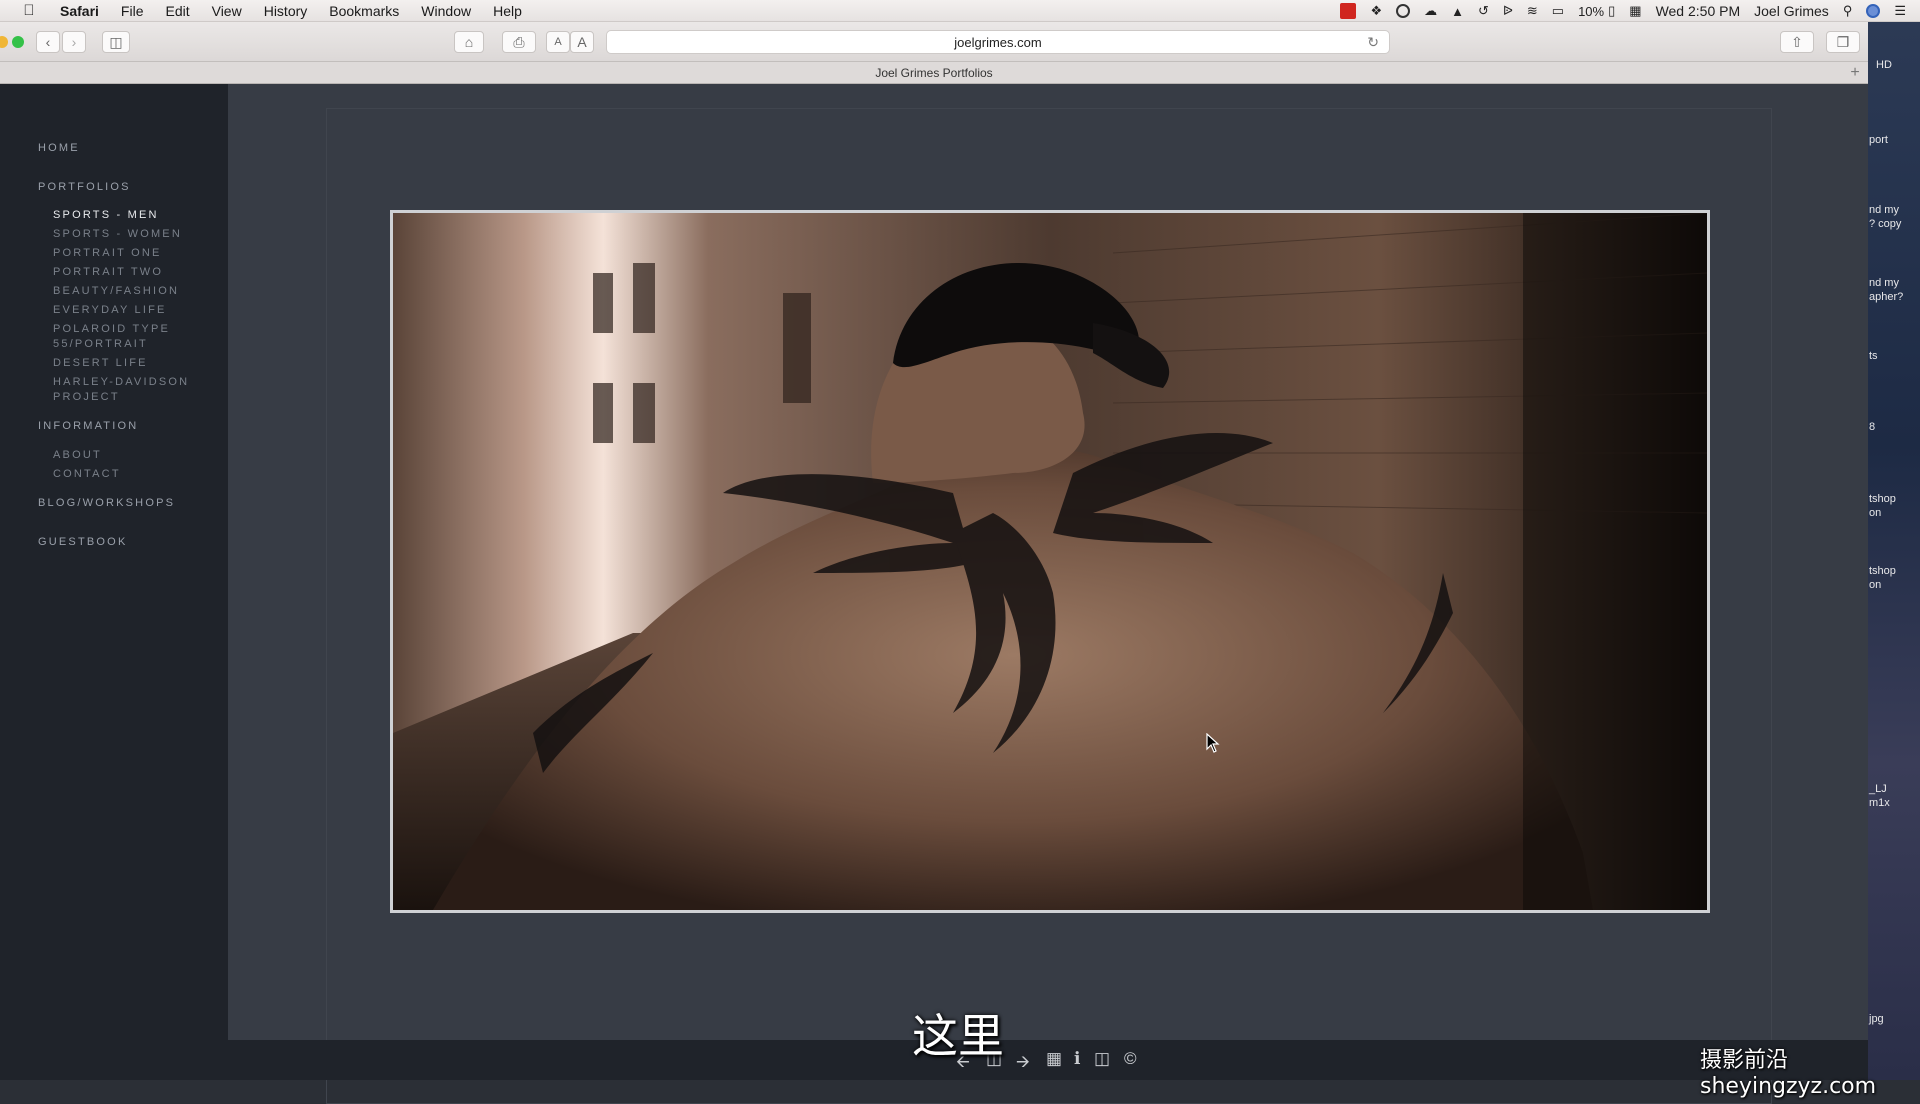 The image size is (1920, 1104). I want to click on desktop-label: jpg, so click(1876, 1019).